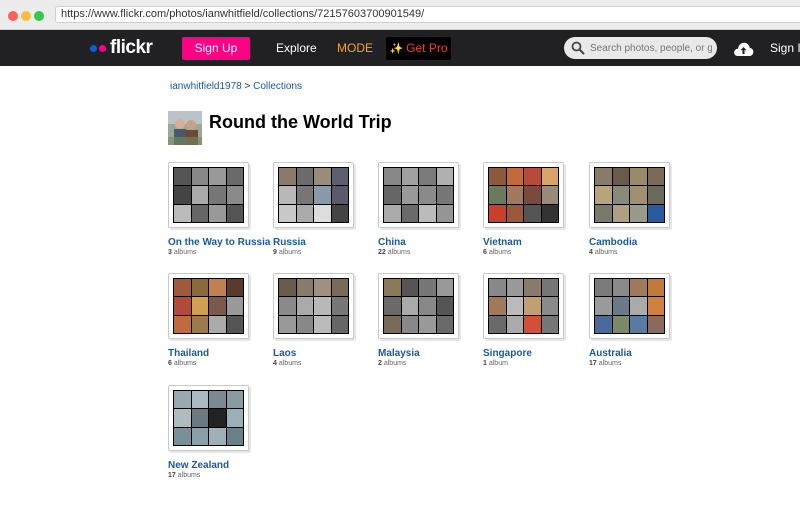 The width and height of the screenshot is (800, 528). What do you see at coordinates (535, 242) in the screenshot?
I see `collection-name-link: Vietnam` at bounding box center [535, 242].